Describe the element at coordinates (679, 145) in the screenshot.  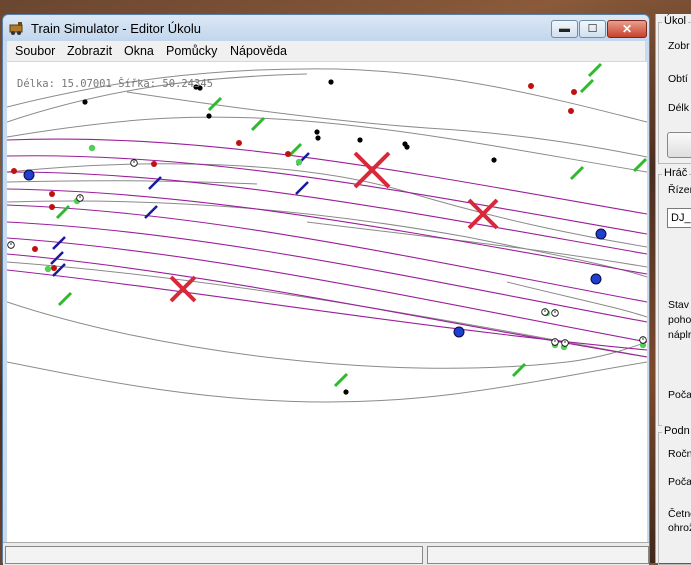
I see `panel-button` at that location.